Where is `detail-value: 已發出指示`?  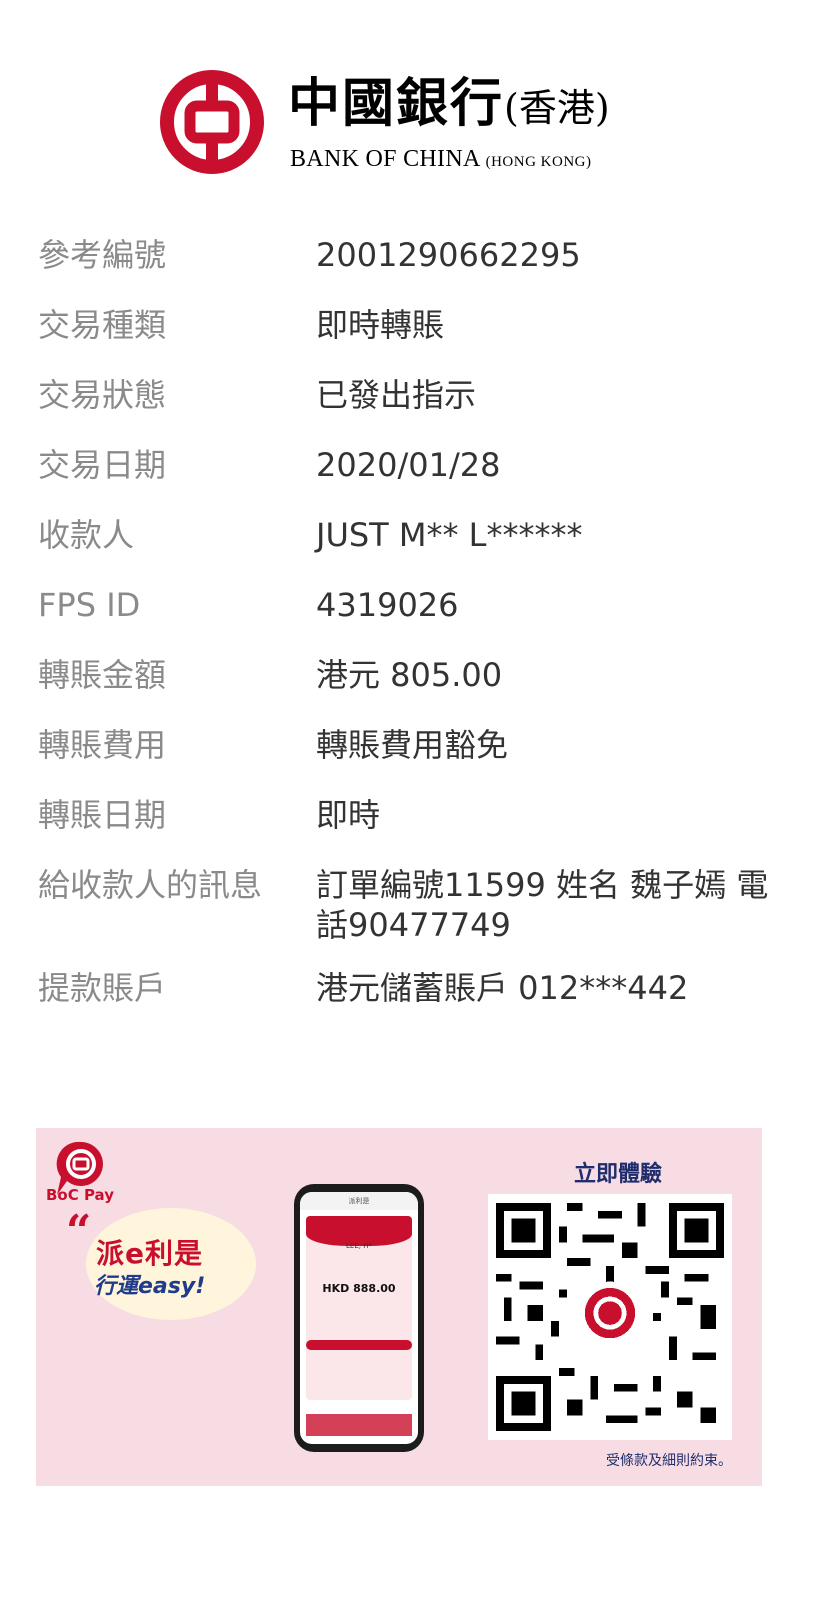
detail-value: 已發出指示 is located at coordinates (396, 395).